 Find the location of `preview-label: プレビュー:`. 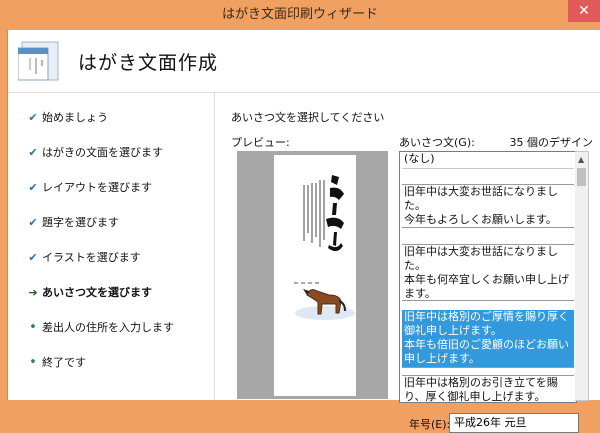

preview-label: プレビュー: is located at coordinates (260, 142).